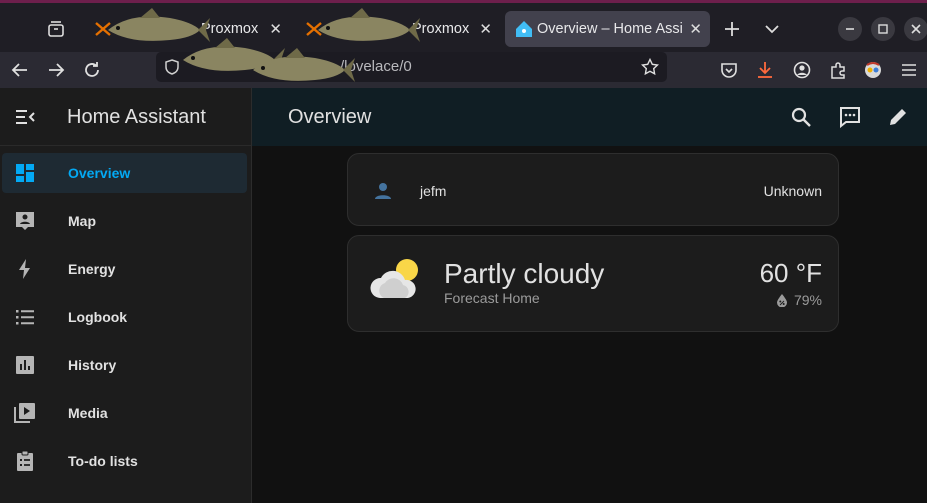 The image size is (927, 503). What do you see at coordinates (124, 269) in the screenshot?
I see `sidebar-item-energy: Energy` at bounding box center [124, 269].